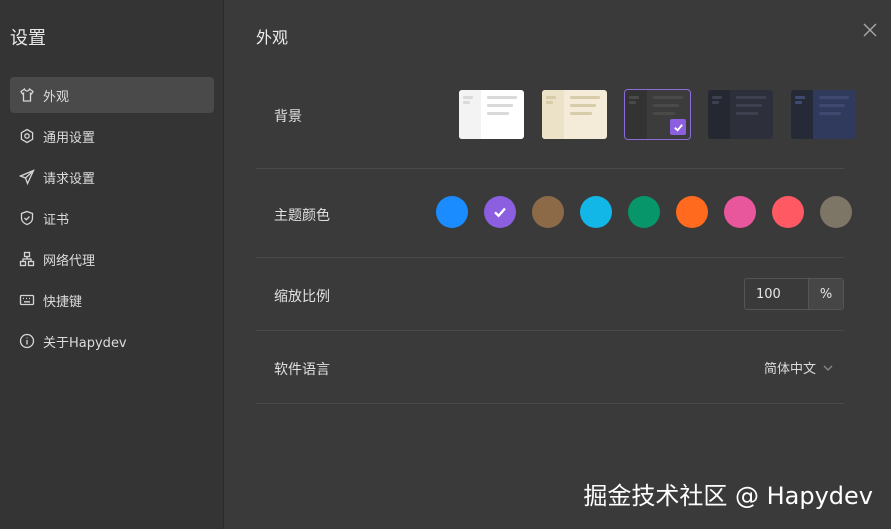  I want to click on theme-color-label: 主题颜色, so click(302, 216).